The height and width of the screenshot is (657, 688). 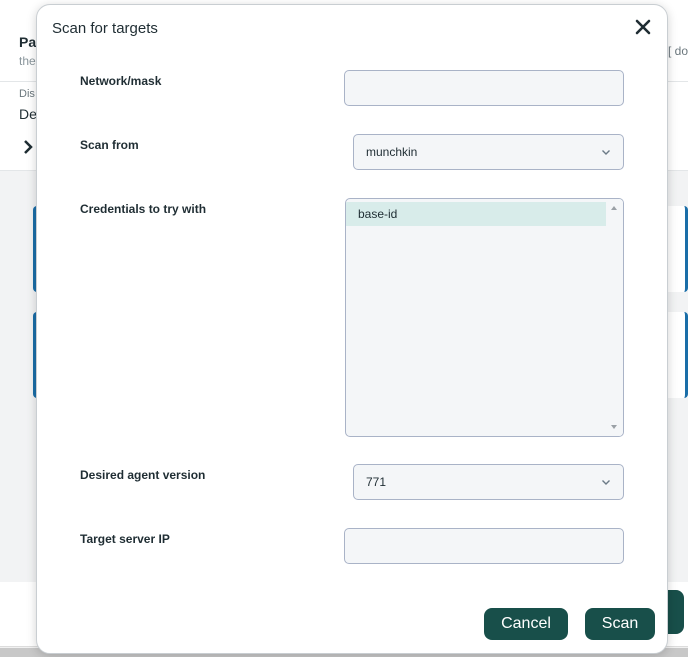 I want to click on scan-button: Scan, so click(x=620, y=624).